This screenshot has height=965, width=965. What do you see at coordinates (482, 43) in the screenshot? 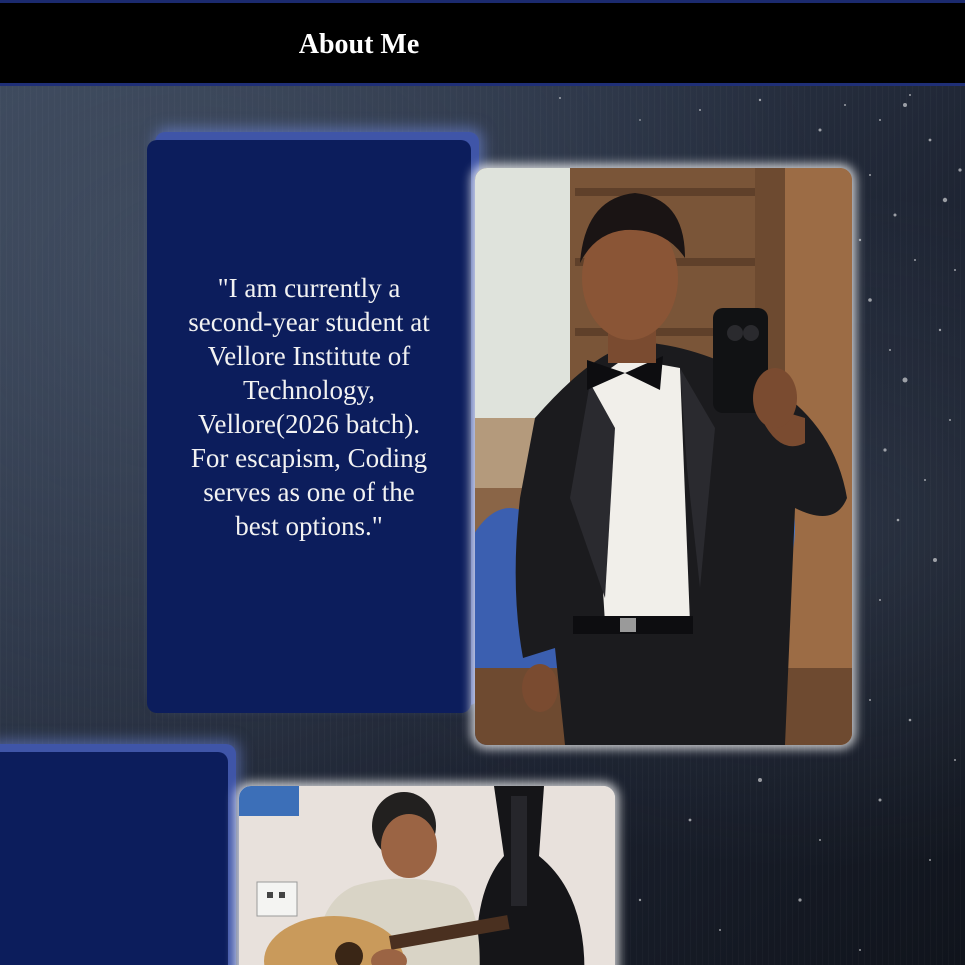
I see `top-header: About Me` at bounding box center [482, 43].